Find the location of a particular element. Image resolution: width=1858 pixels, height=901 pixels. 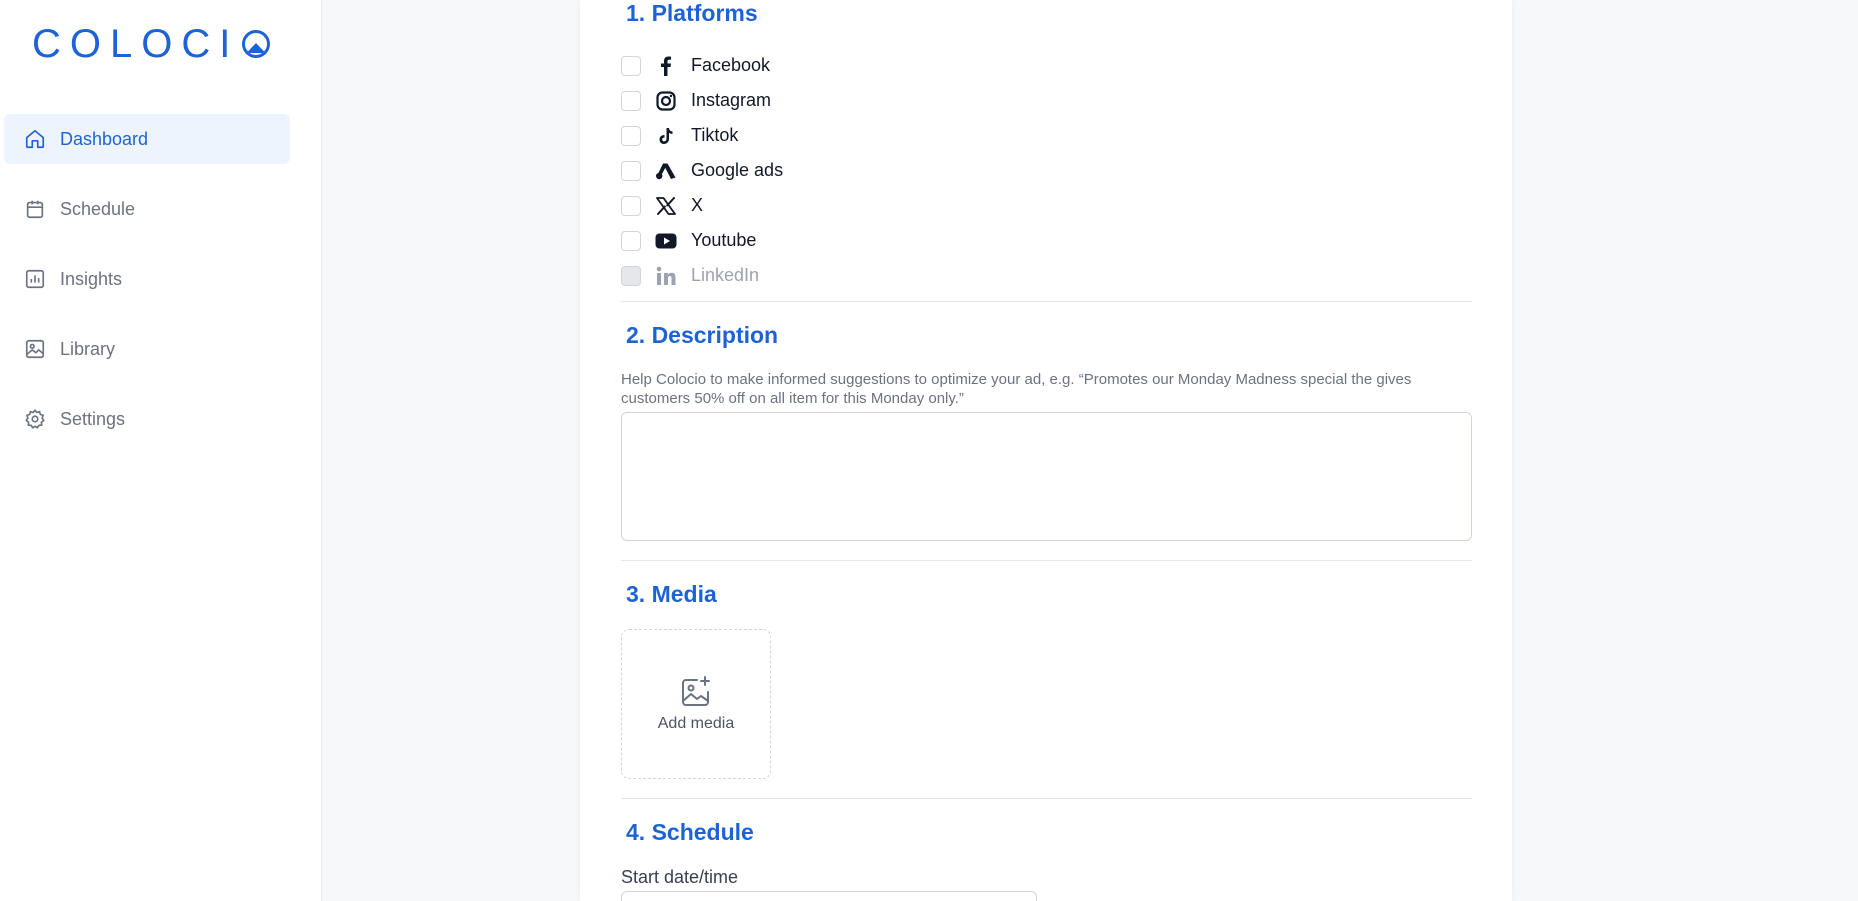

add-image-icon is located at coordinates (696, 691).